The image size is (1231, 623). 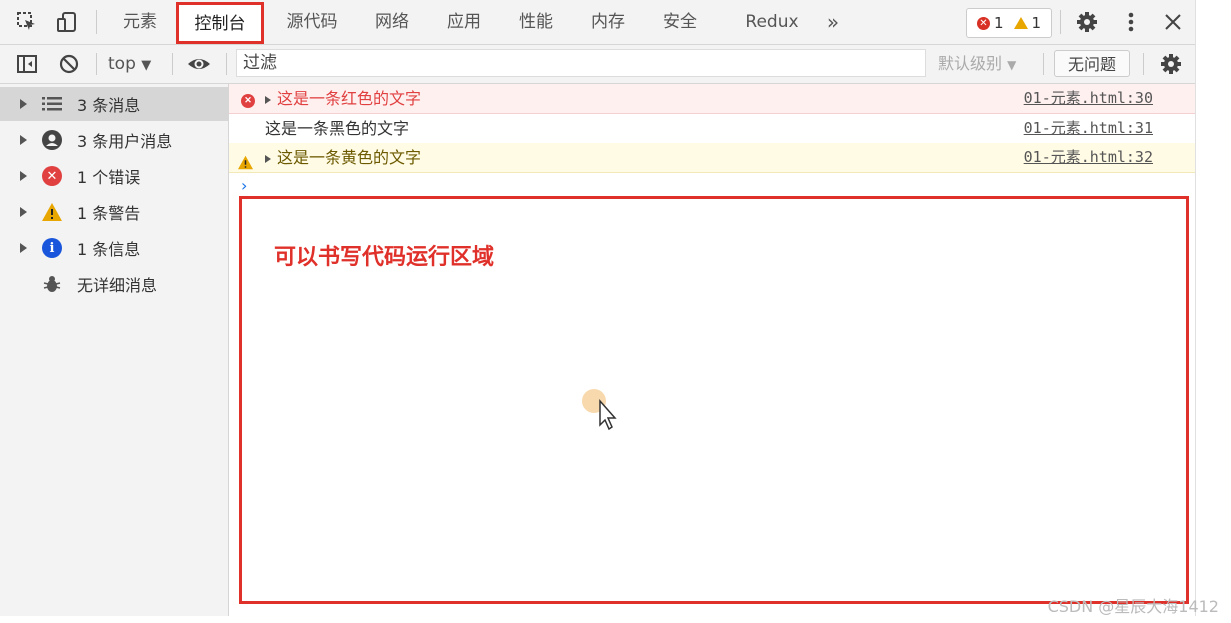 I want to click on console-message-log: 这是一条黑色的文字 01-元素.html:31, so click(x=712, y=129).